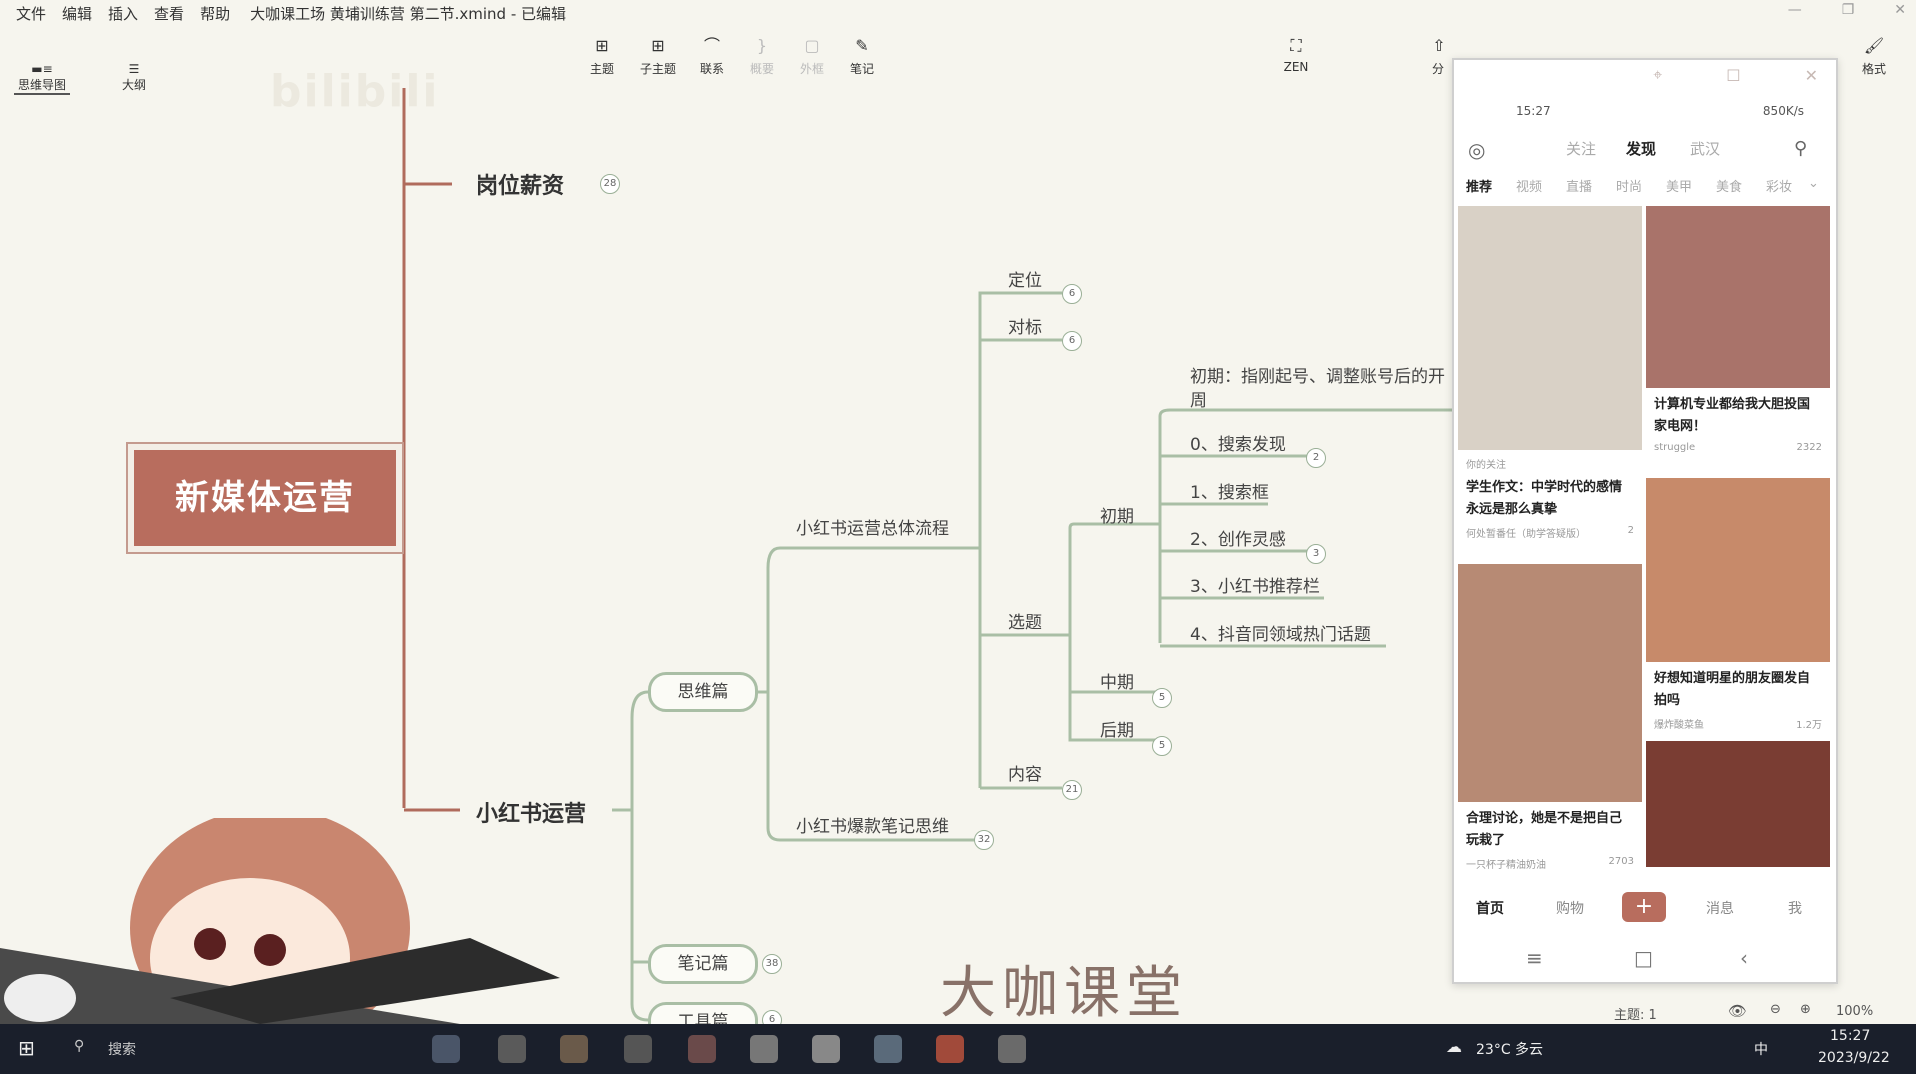 The width and height of the screenshot is (1916, 1074). What do you see at coordinates (1644, 907) in the screenshot?
I see `nav-create-button: +` at bounding box center [1644, 907].